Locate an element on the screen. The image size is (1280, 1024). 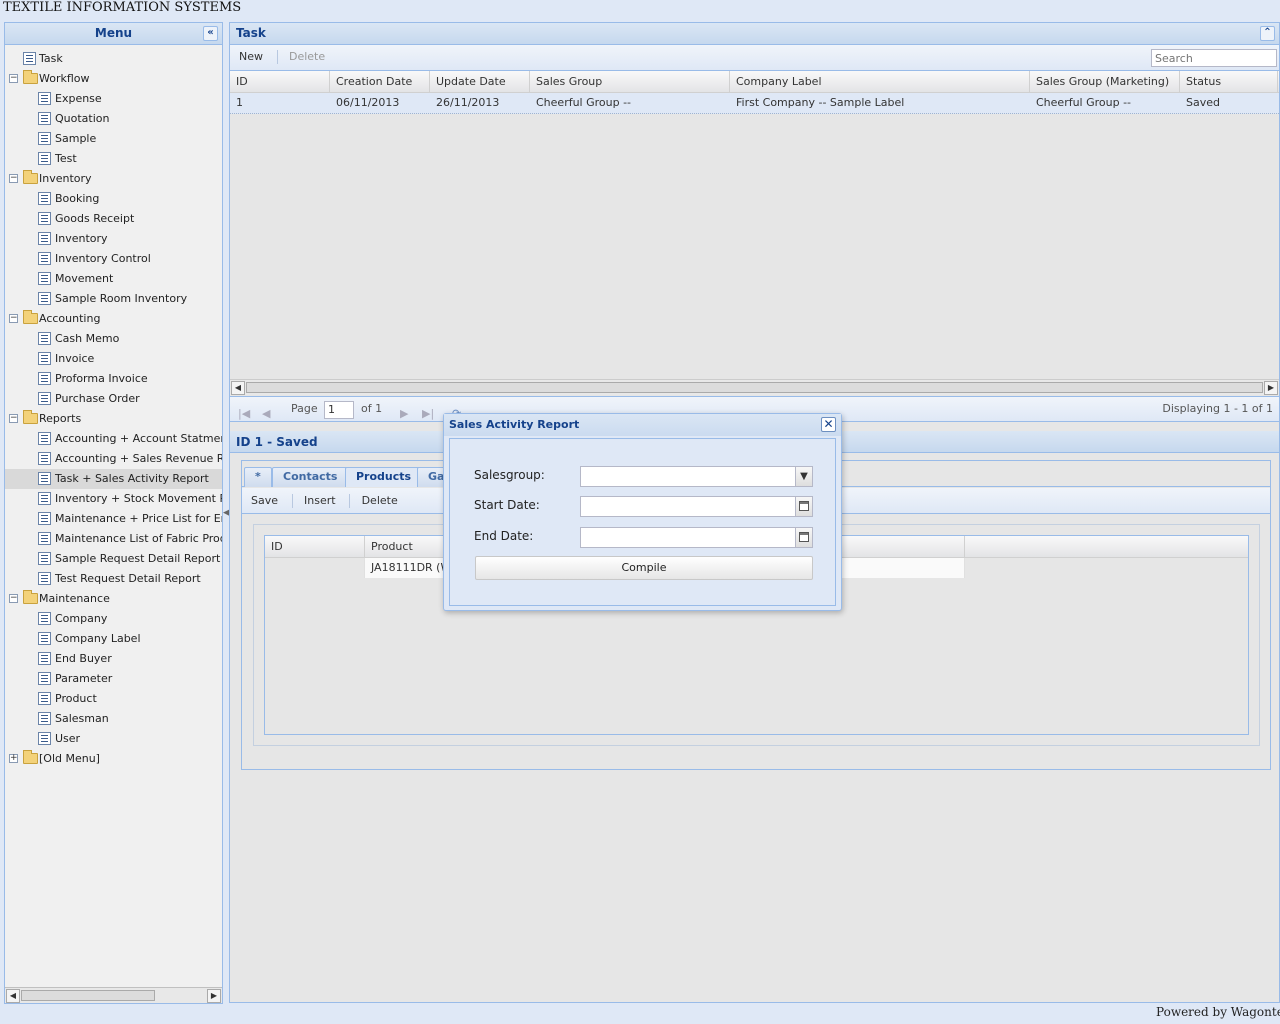
menu-item: Cash Memo is located at coordinates (113, 339).